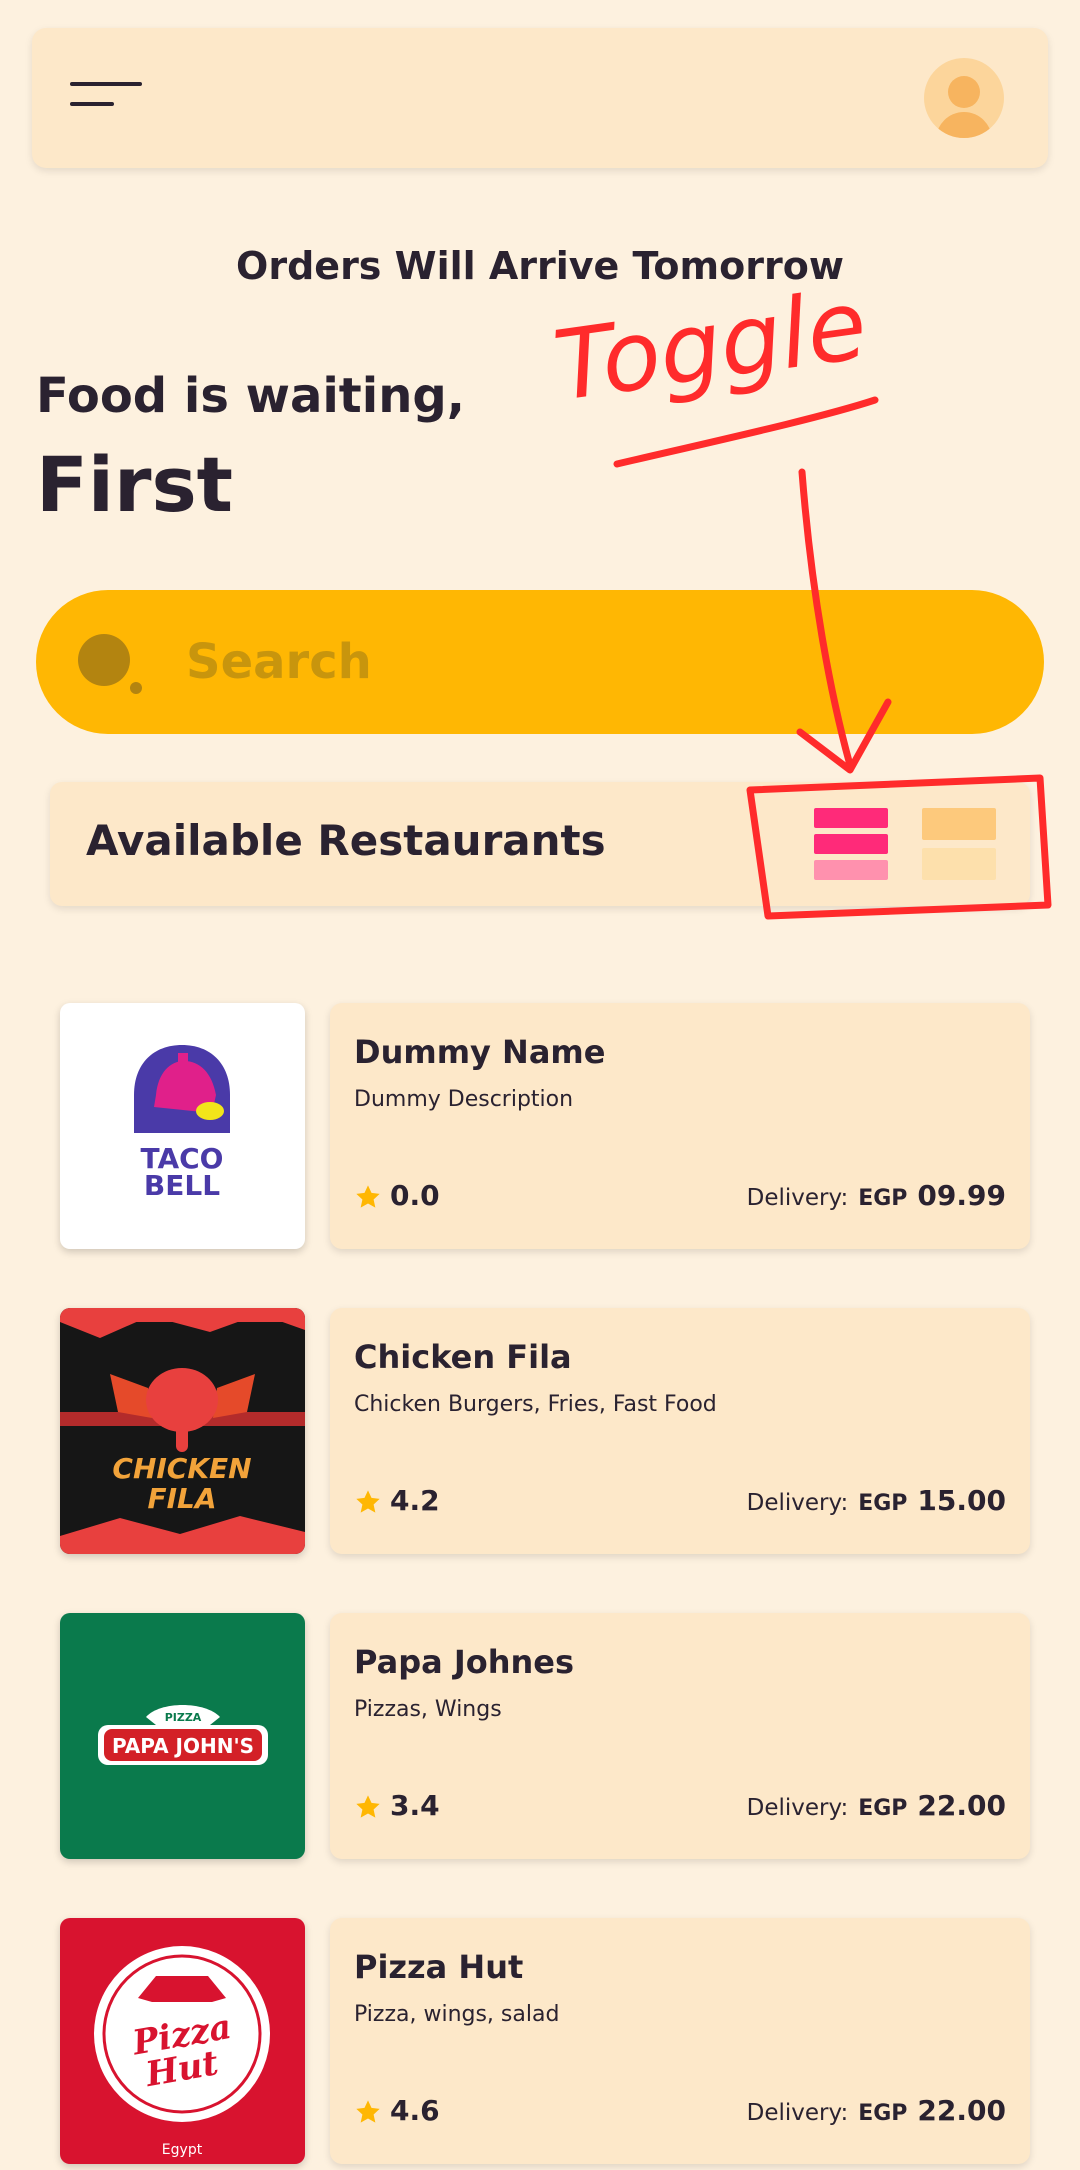 This screenshot has height=2170, width=1080. I want to click on restaurant-rating: 0.0, so click(415, 1195).